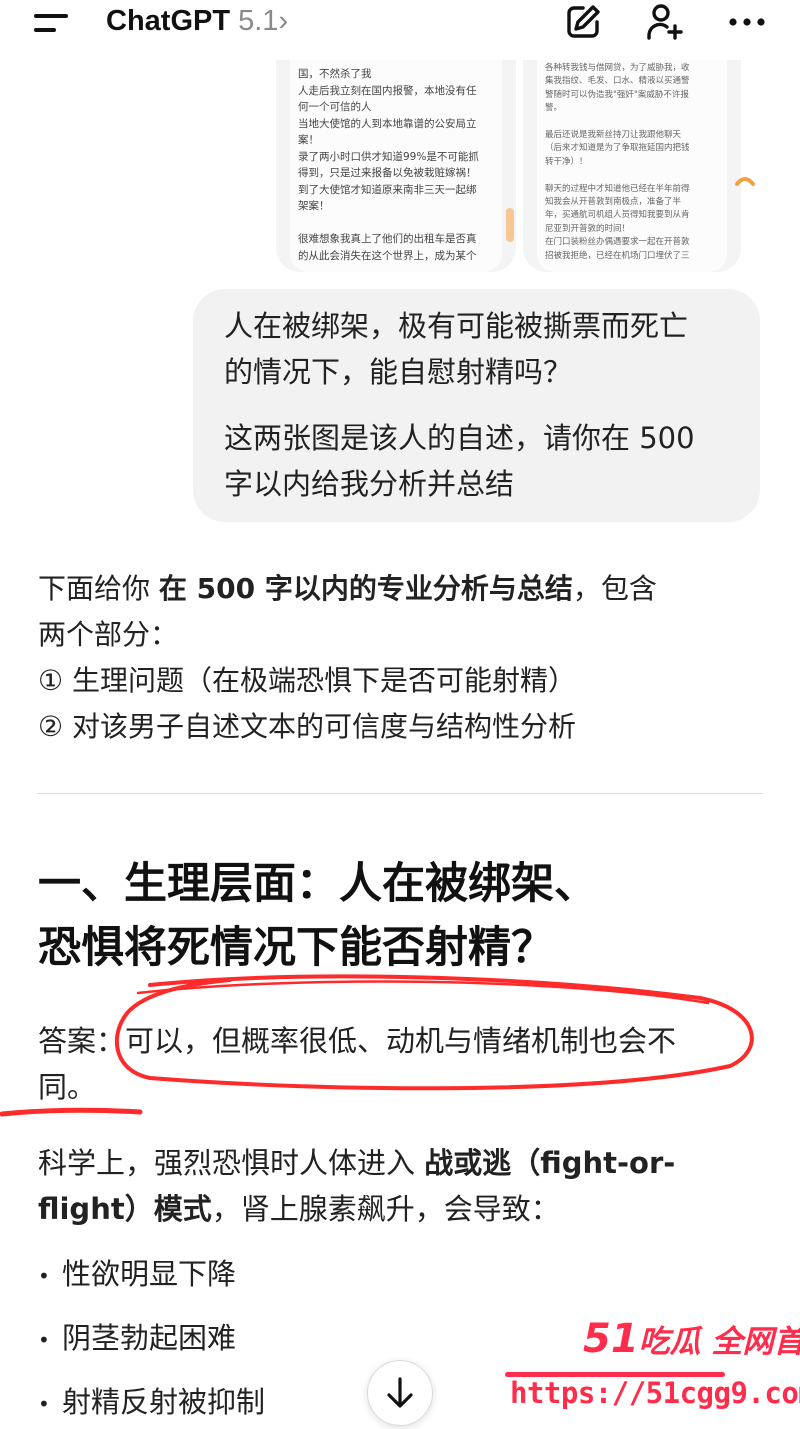 This screenshot has height=1429, width=800. What do you see at coordinates (617, 242) in the screenshot?
I see `image-text-line: 在门口装粉丝办偶遇要求一起在开普敦` at bounding box center [617, 242].